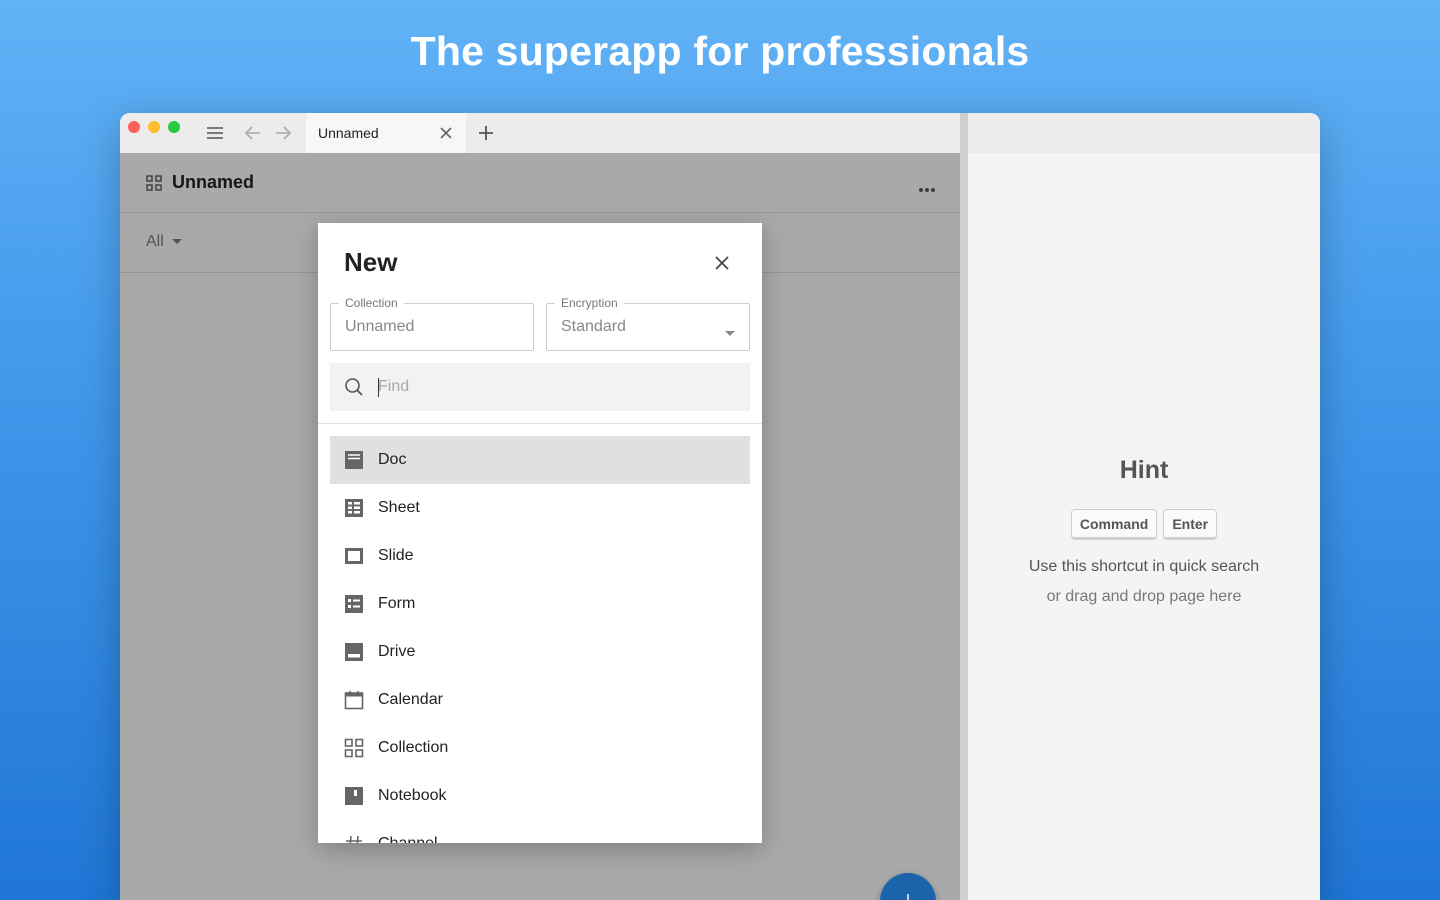  I want to click on form-icon, so click(354, 604).